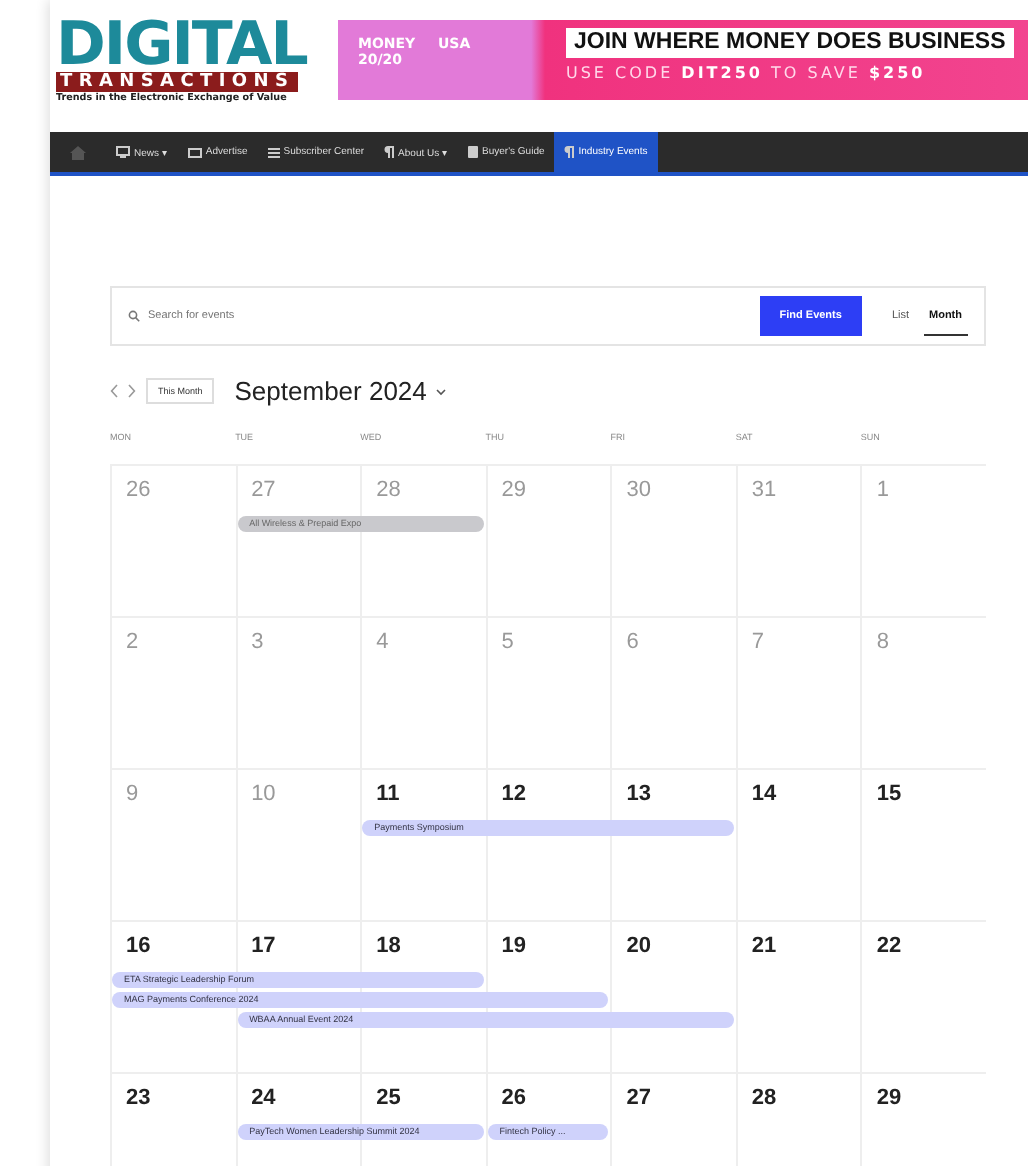  What do you see at coordinates (78, 152) in the screenshot?
I see `home-icon` at bounding box center [78, 152].